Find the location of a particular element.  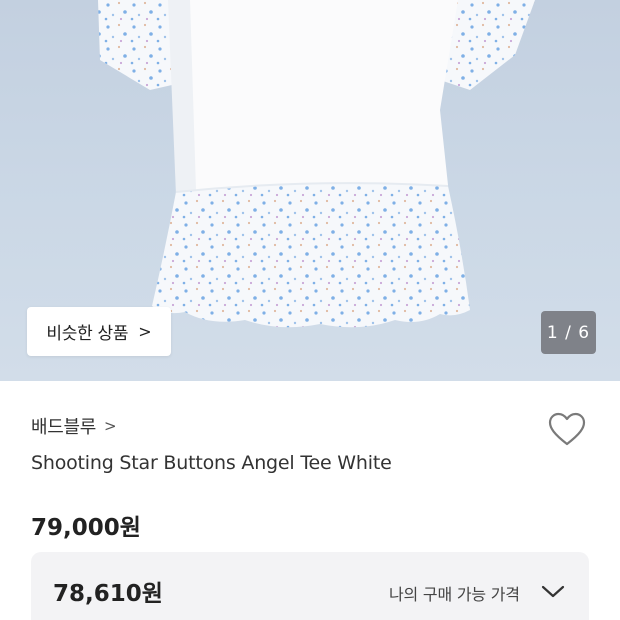

similar-products-button: 비슷한 상품 > is located at coordinates (99, 331).